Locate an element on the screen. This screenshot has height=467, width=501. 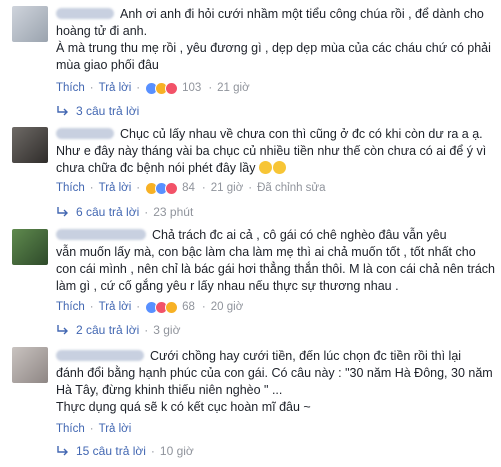
reaction-count: 68 is located at coordinates (188, 307).